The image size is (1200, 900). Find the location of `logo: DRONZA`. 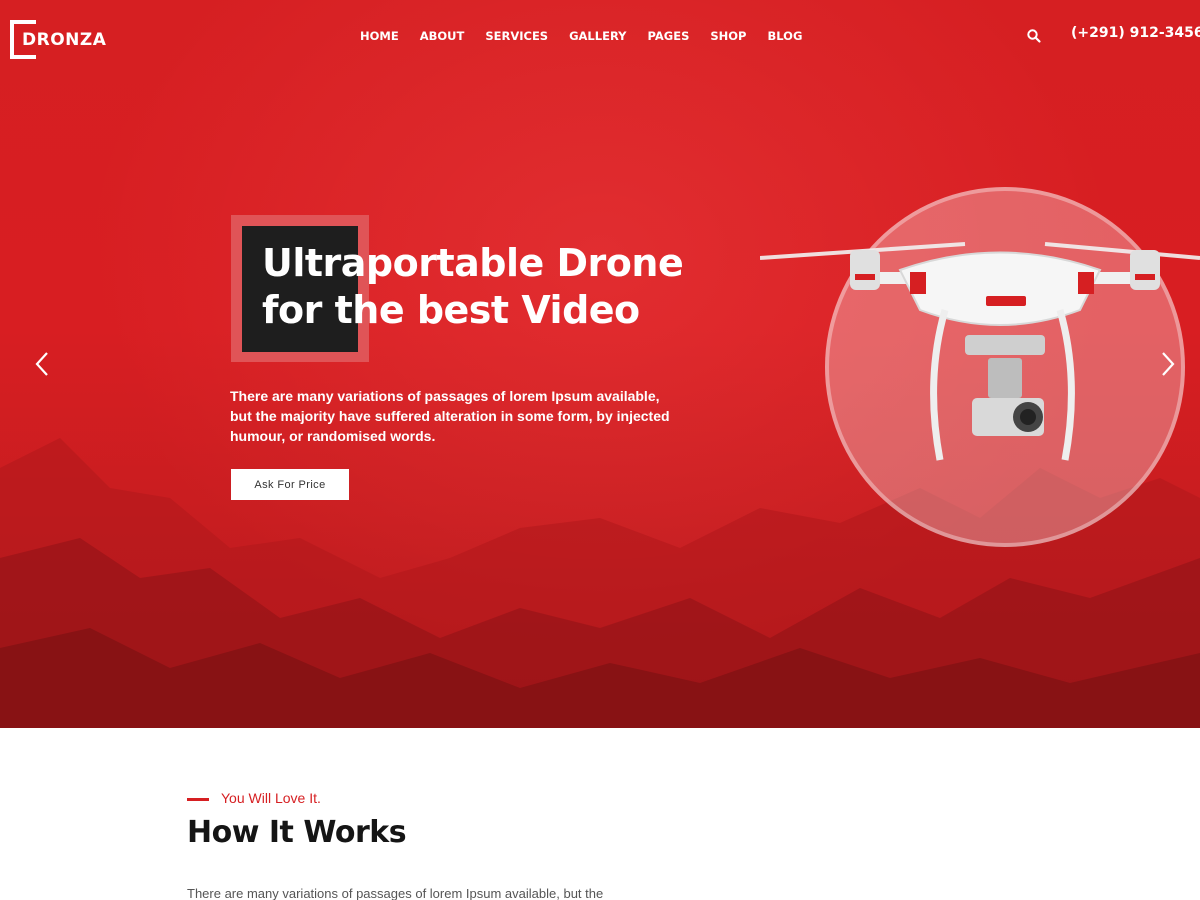

logo: DRONZA is located at coordinates (58, 40).